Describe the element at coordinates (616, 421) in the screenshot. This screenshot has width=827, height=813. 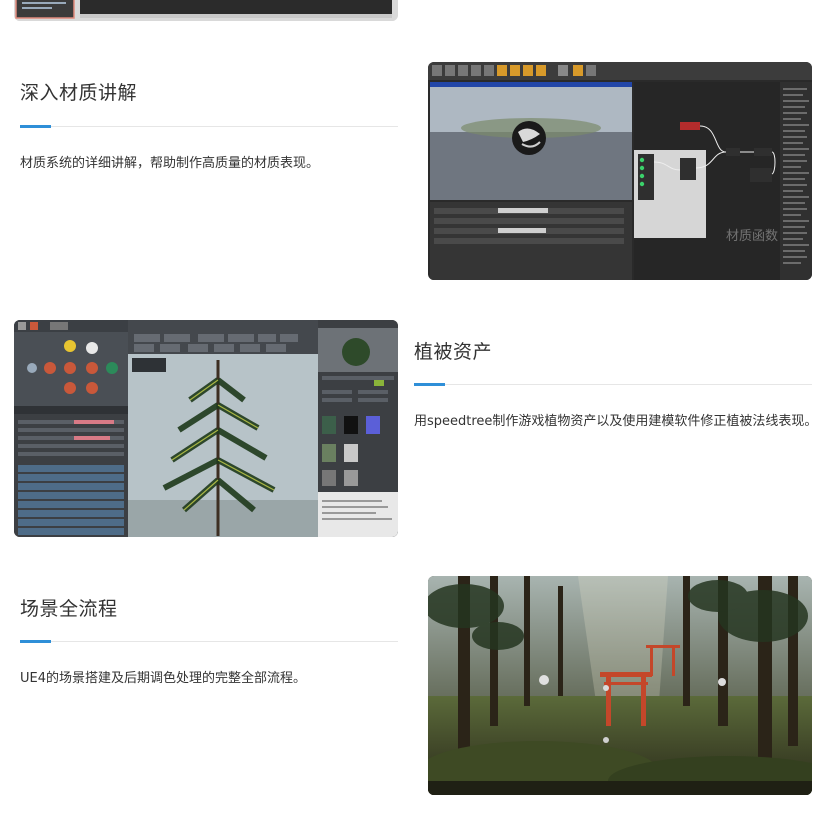
I see `section-2-description: 用speedtree制作游戏植物资产以及使用建模软件修正植被法线表现。` at that location.